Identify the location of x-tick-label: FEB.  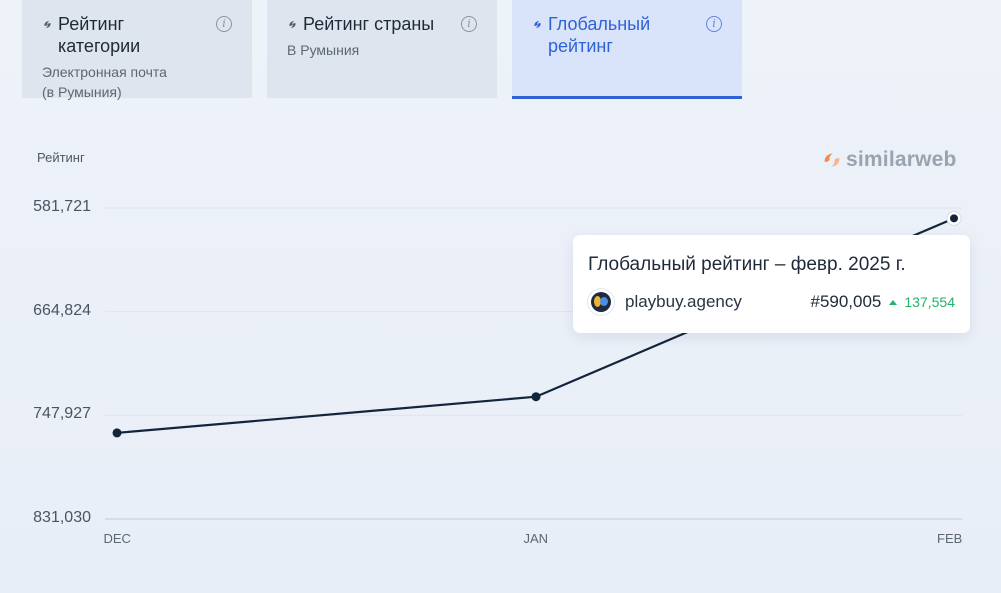
(950, 538).